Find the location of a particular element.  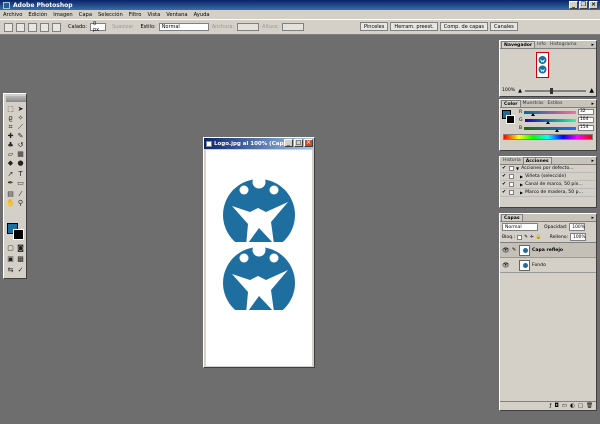

panel-menu-icon: ▸ is located at coordinates (592, 45).